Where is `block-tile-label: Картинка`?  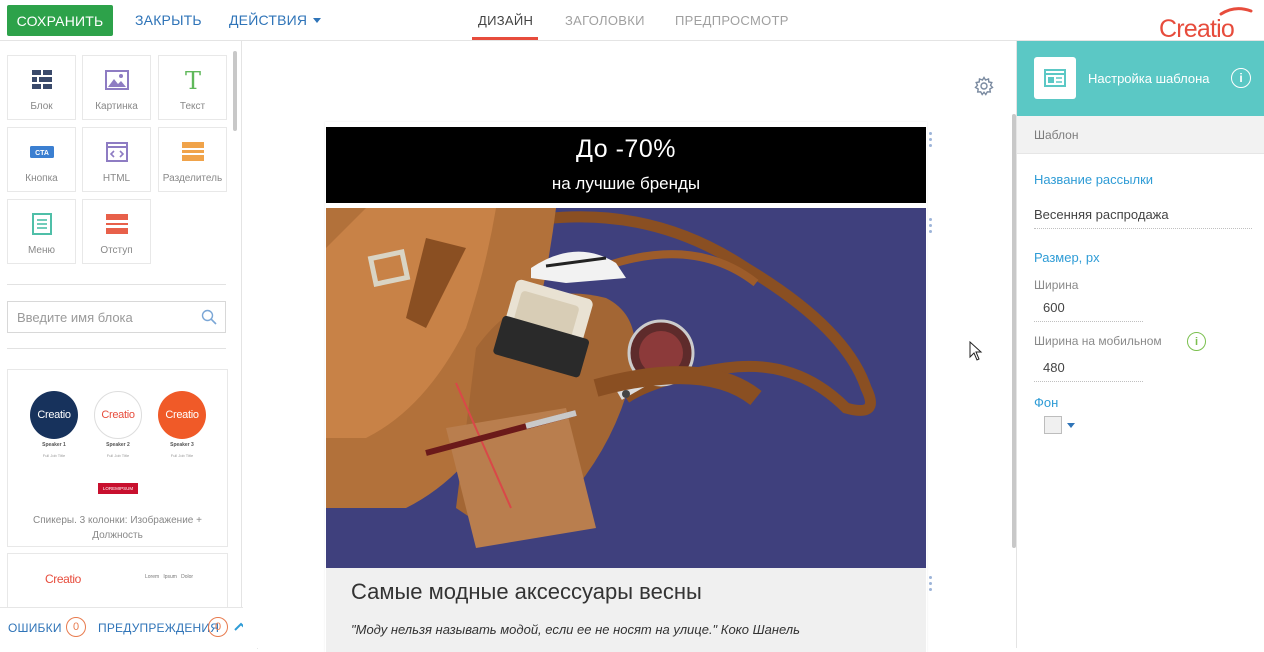 block-tile-label: Картинка is located at coordinates (116, 106).